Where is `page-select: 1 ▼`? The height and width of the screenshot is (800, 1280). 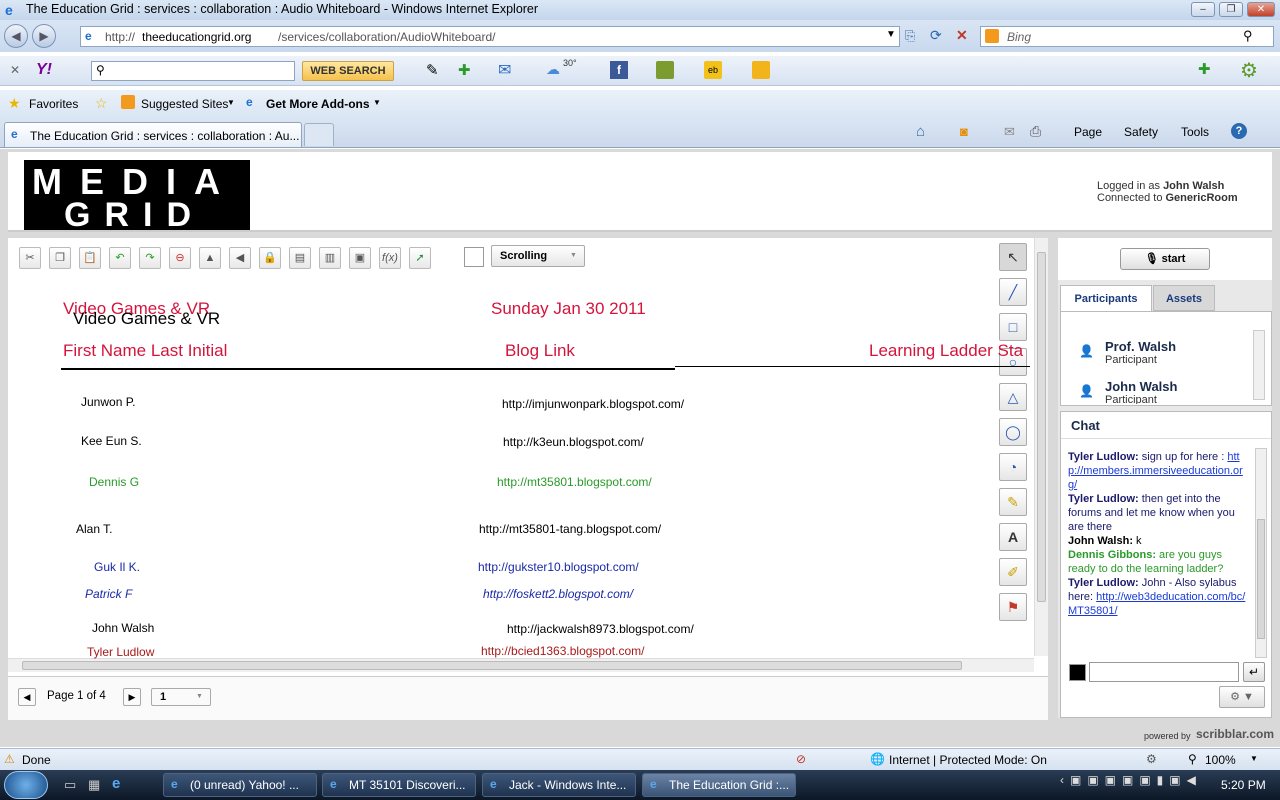 page-select: 1 ▼ is located at coordinates (181, 697).